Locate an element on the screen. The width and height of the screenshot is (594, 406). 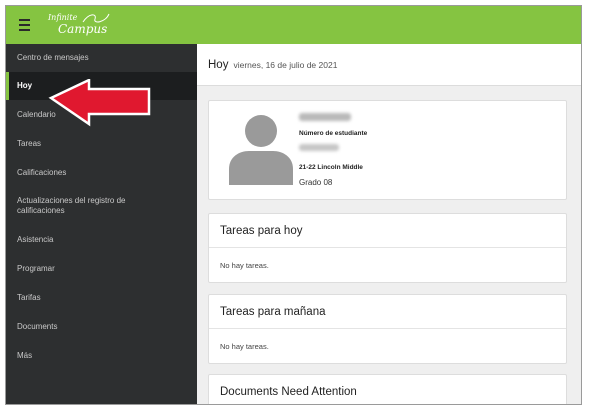
red-arrow-annotation-icon is located at coordinates (99, 103).